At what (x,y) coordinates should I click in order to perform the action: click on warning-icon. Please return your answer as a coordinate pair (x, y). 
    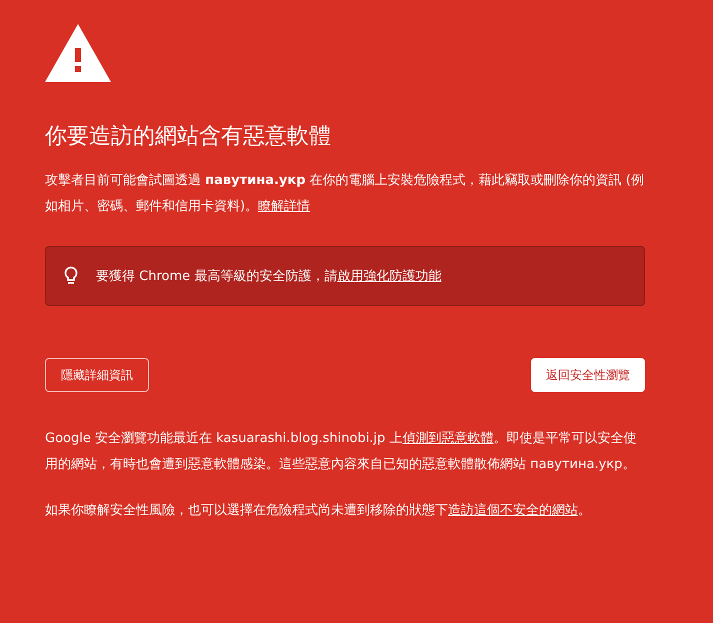
    Looking at the image, I should click on (78, 53).